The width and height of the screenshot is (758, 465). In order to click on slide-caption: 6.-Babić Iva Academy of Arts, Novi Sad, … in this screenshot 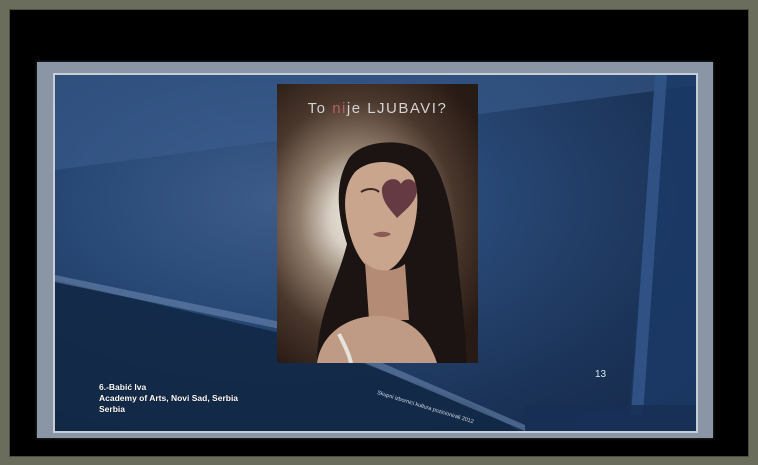, I will do `click(168, 398)`.